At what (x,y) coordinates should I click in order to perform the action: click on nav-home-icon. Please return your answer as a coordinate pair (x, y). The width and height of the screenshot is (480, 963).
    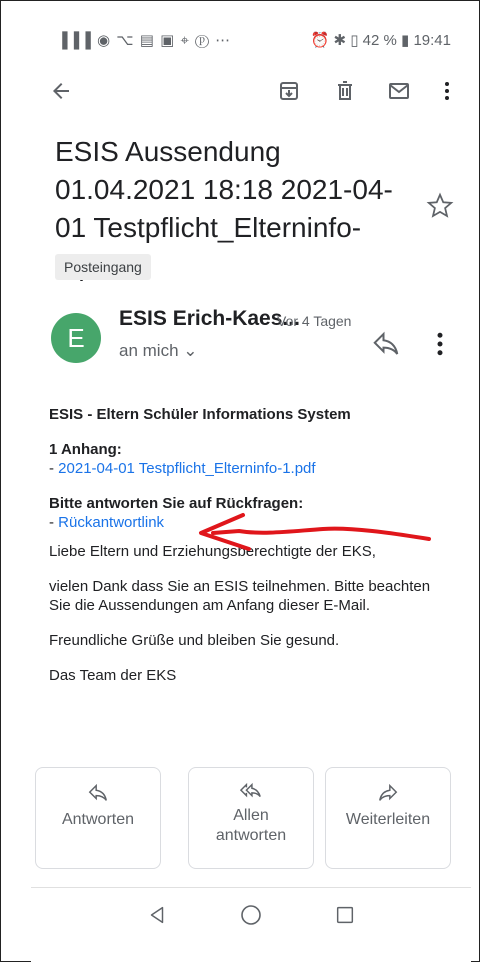
    Looking at the image, I should click on (251, 915).